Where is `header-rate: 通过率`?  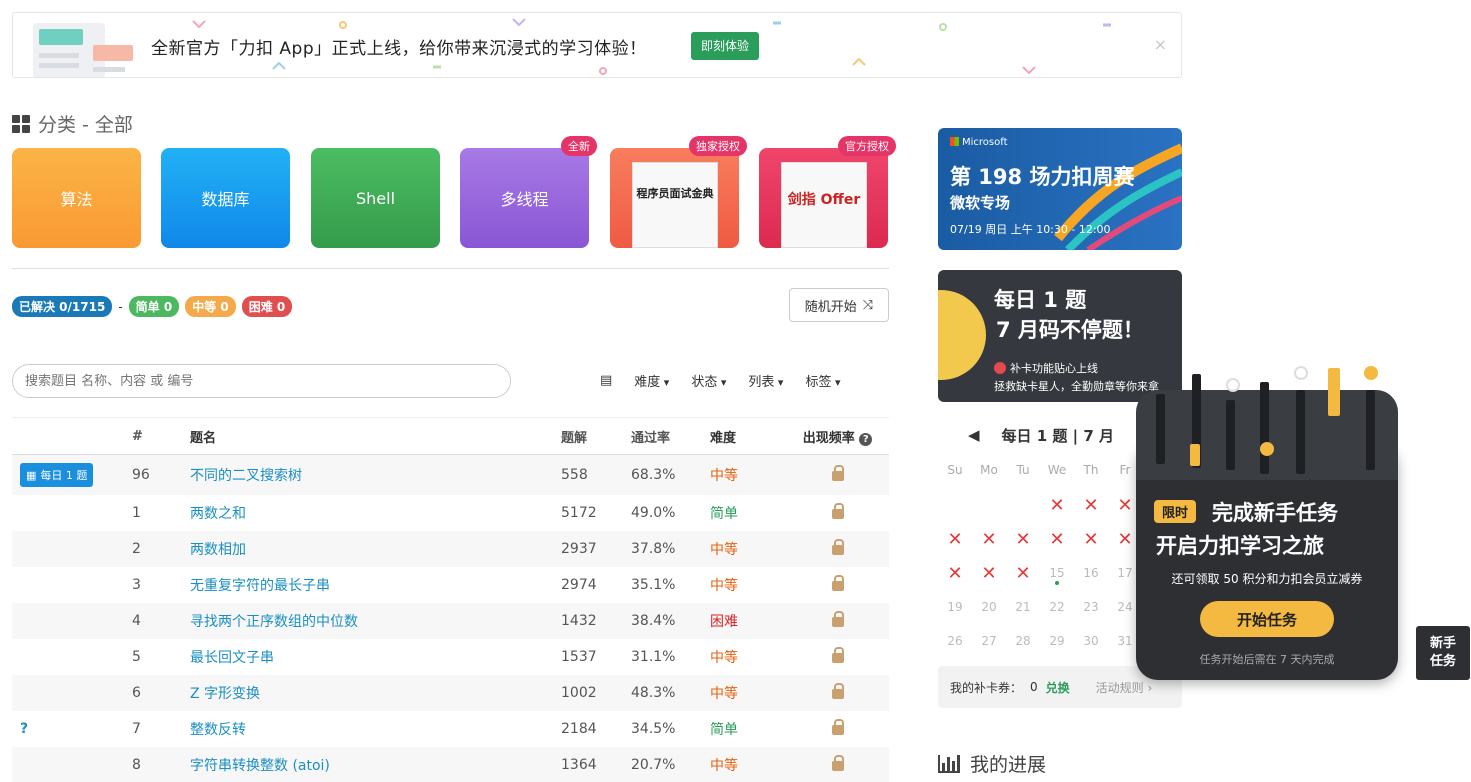
header-rate: 通过率 is located at coordinates (670, 436).